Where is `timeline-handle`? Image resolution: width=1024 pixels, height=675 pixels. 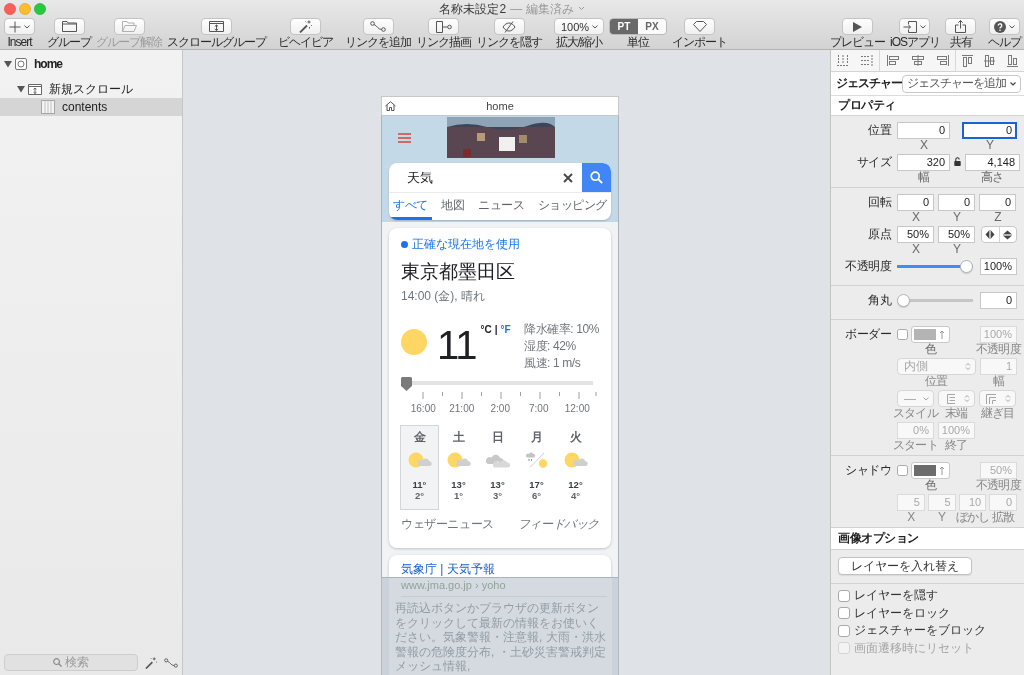 timeline-handle is located at coordinates (406, 384).